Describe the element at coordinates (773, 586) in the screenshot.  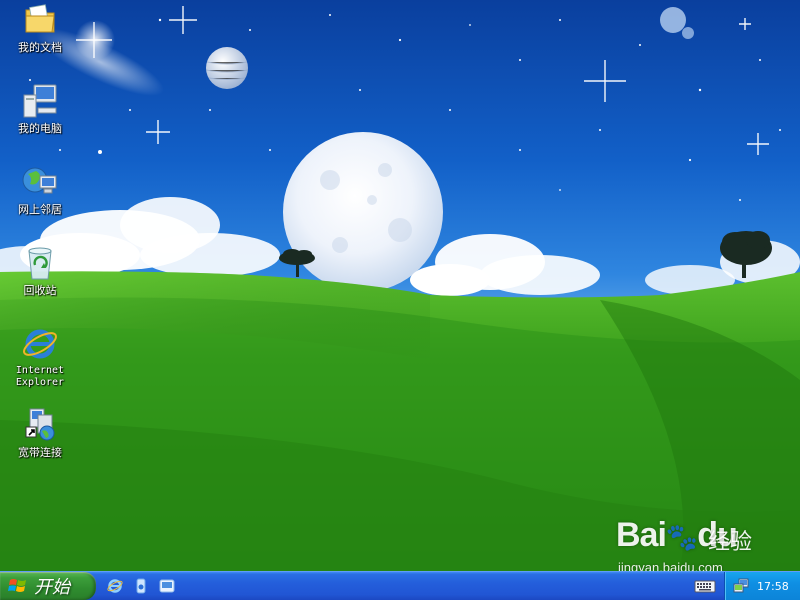
I see `clock: 17:58` at that location.